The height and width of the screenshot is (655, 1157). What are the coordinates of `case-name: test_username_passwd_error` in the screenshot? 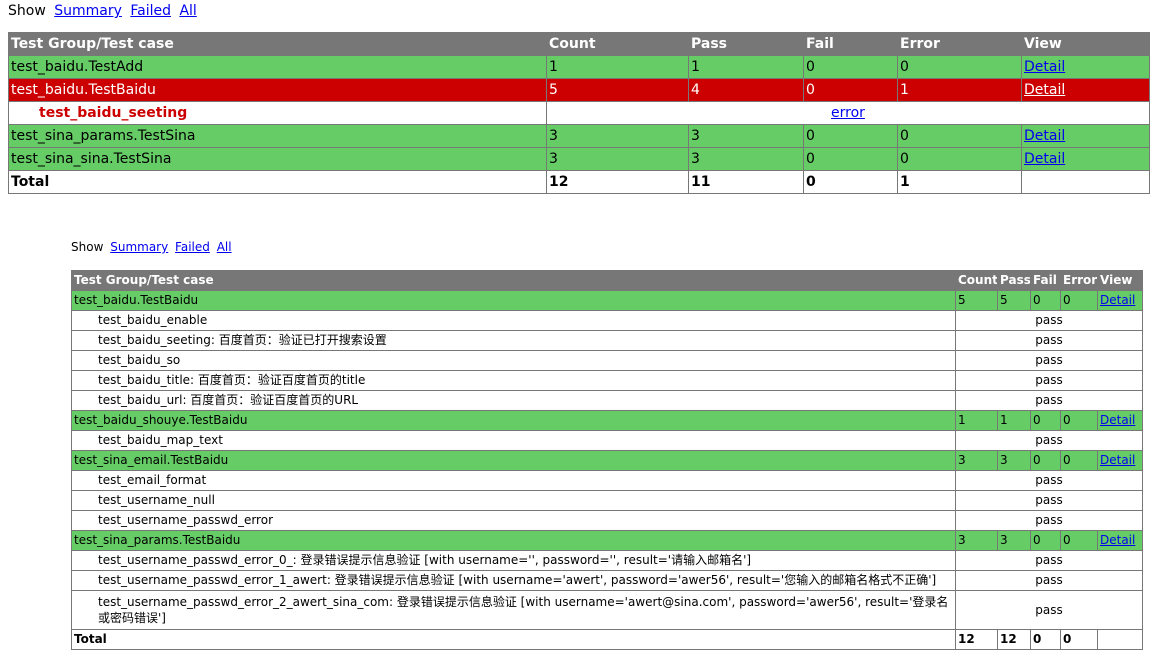 It's located at (513, 520).